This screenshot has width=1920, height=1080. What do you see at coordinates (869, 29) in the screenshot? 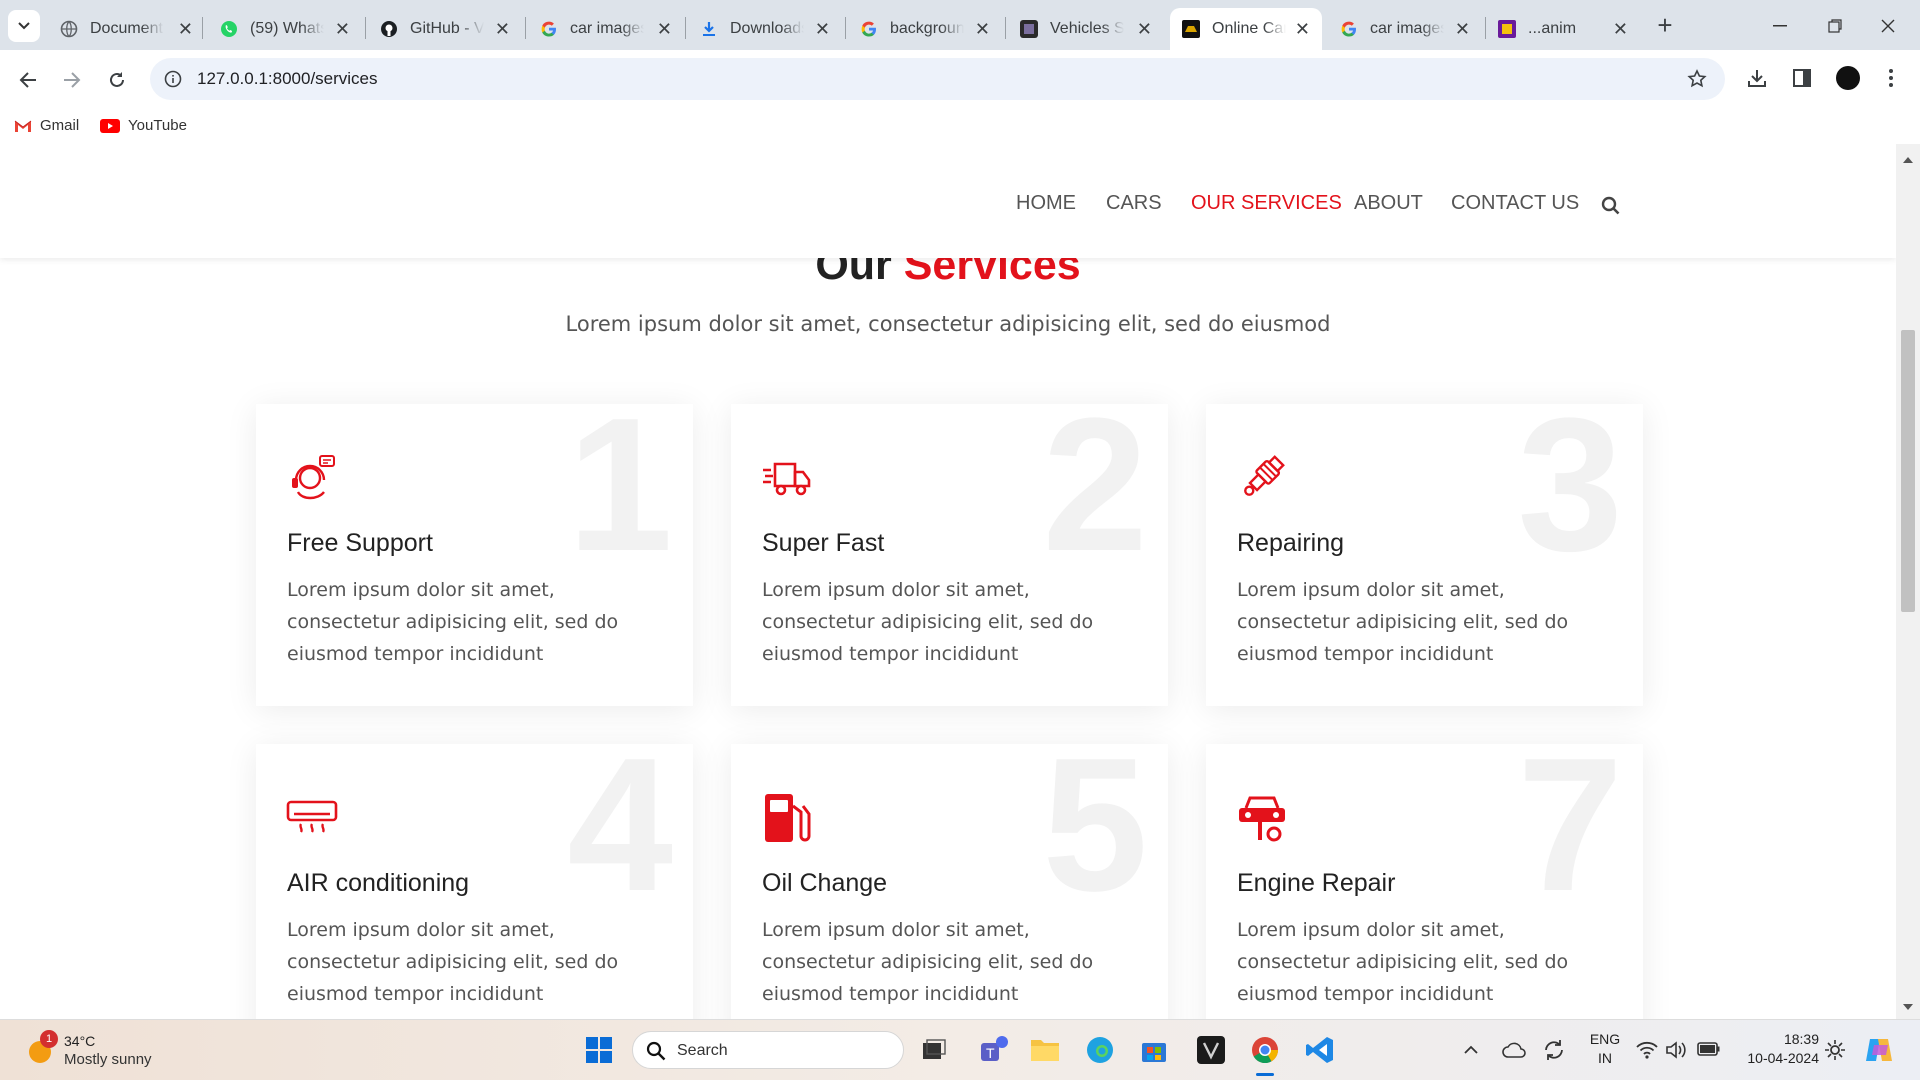
I see `google-icon` at bounding box center [869, 29].